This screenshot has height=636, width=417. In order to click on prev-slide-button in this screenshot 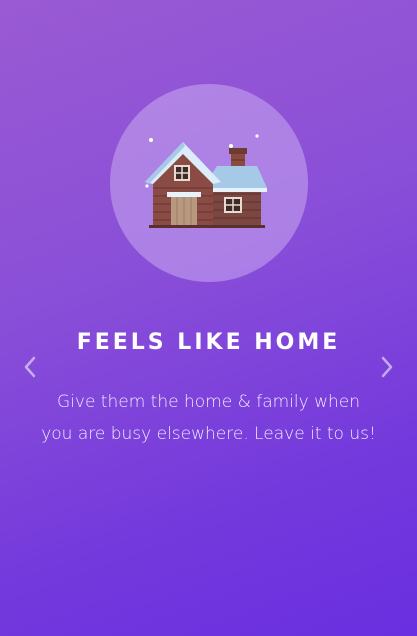, I will do `click(30, 367)`.